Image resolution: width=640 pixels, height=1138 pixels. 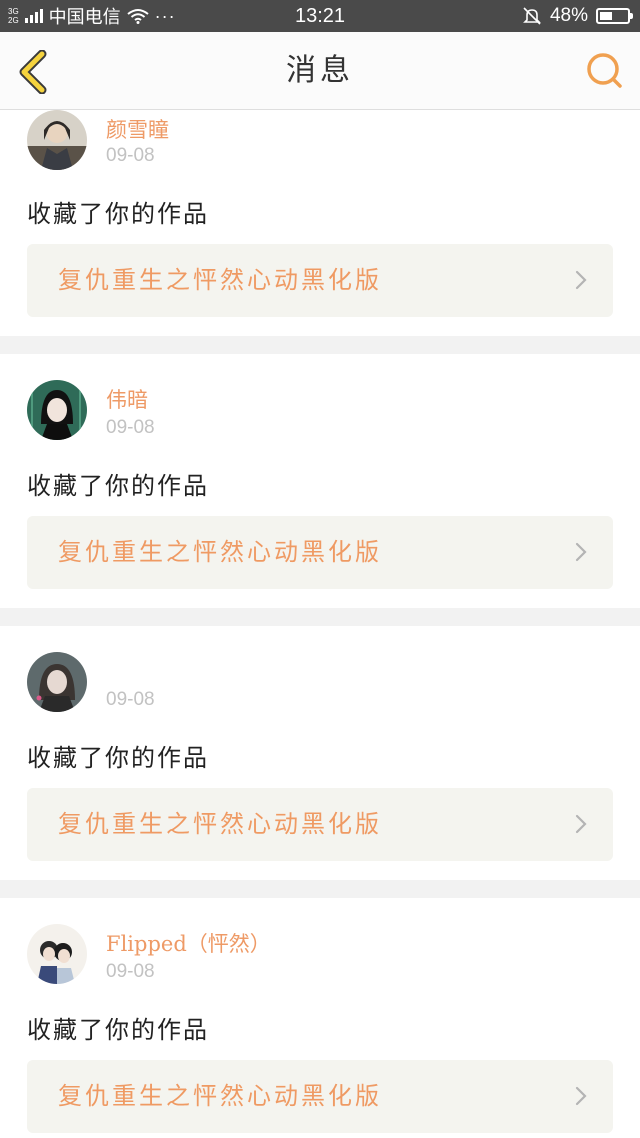 I want to click on battery-percent: 48%, so click(x=568, y=15).